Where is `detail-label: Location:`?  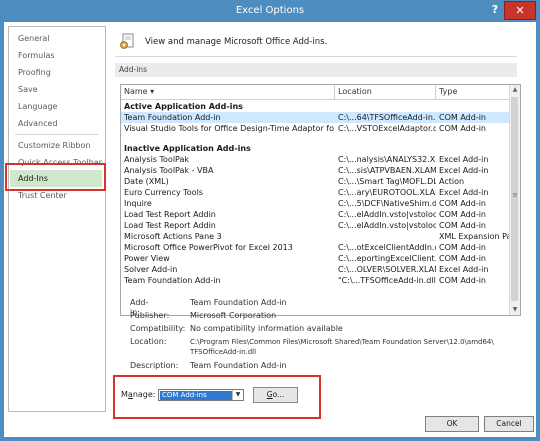 detail-label: Location: is located at coordinates (148, 341).